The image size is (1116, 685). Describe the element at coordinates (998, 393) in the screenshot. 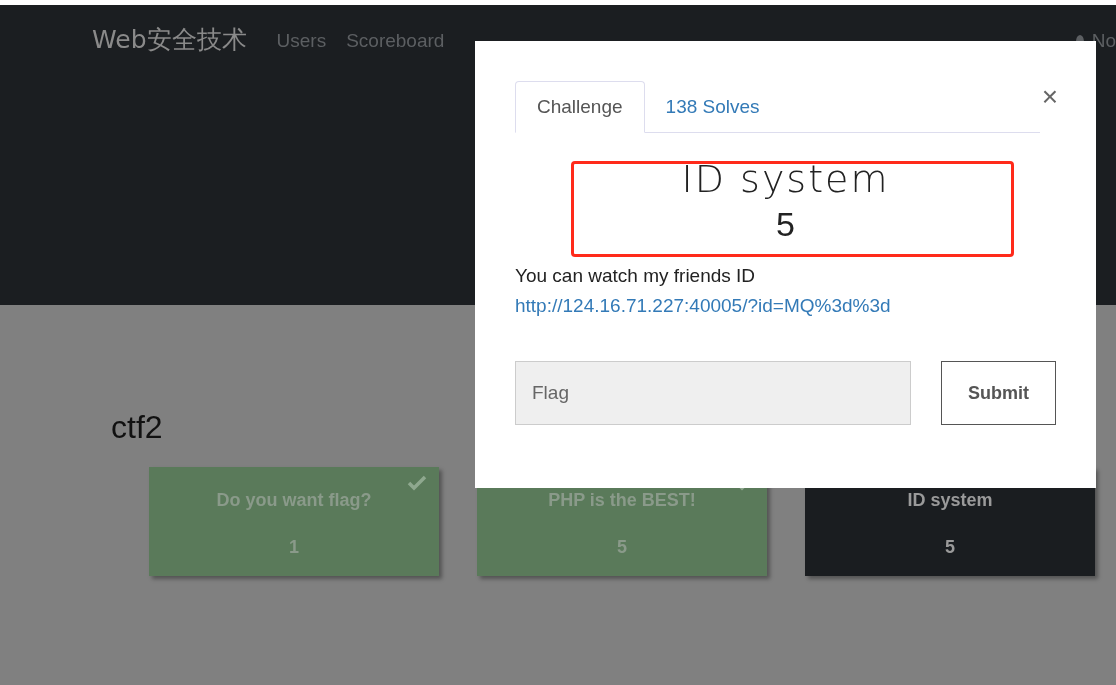

I see `submit-button: Submit` at that location.